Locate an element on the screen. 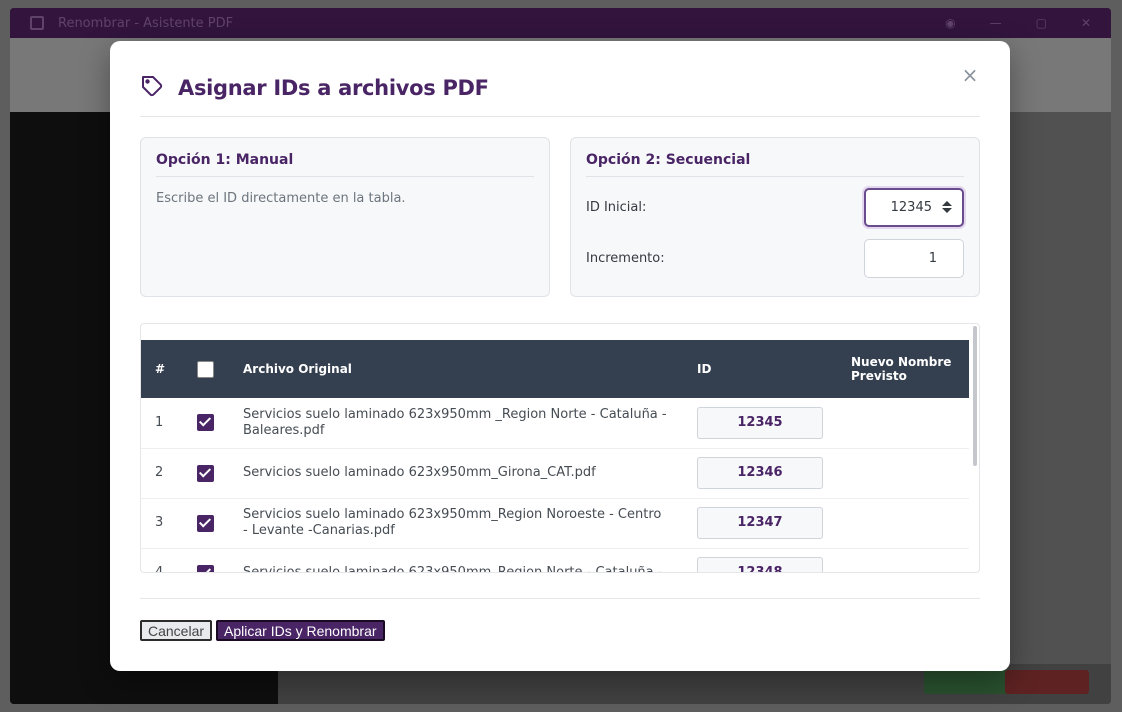  row-id-cell: 12348 is located at coordinates (760, 560).